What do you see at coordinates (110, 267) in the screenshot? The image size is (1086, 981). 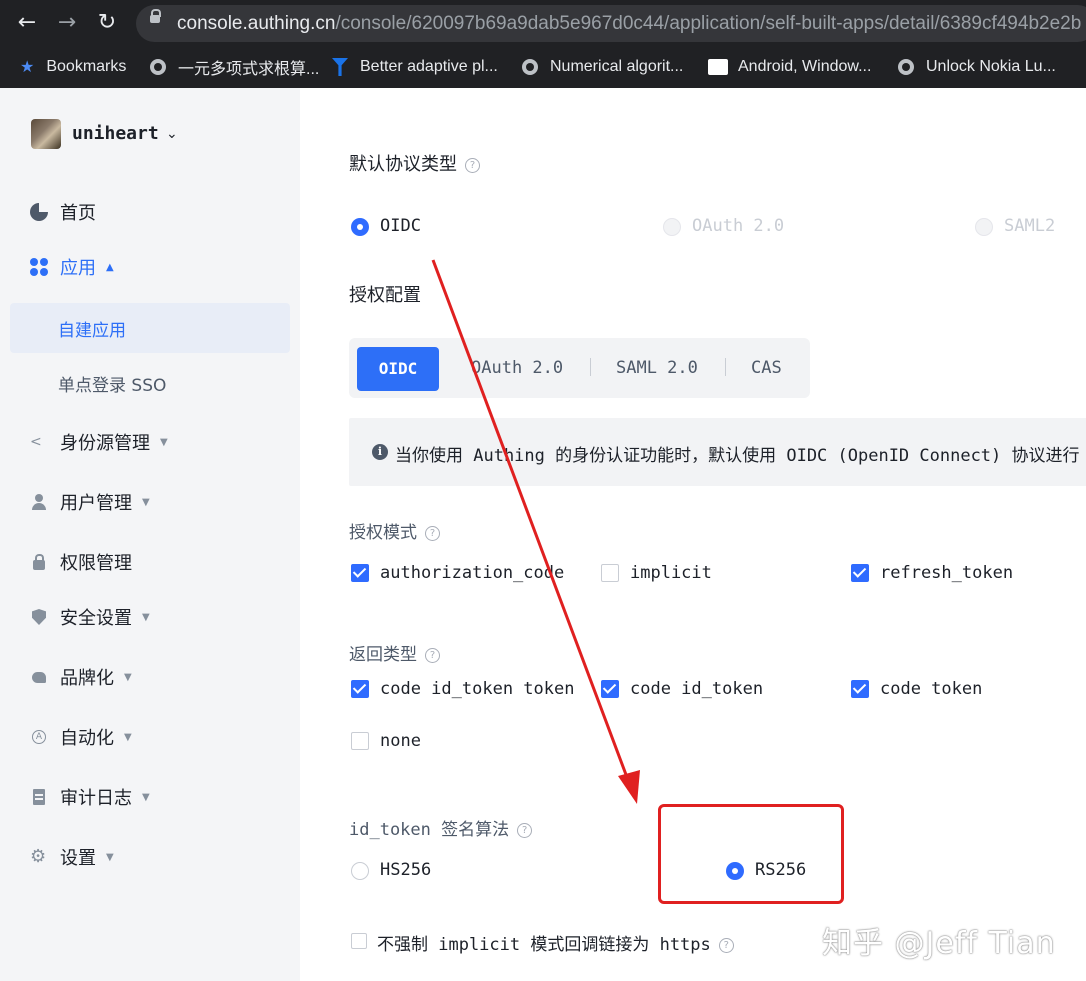 I see `caret-up-icon: ▲` at bounding box center [110, 267].